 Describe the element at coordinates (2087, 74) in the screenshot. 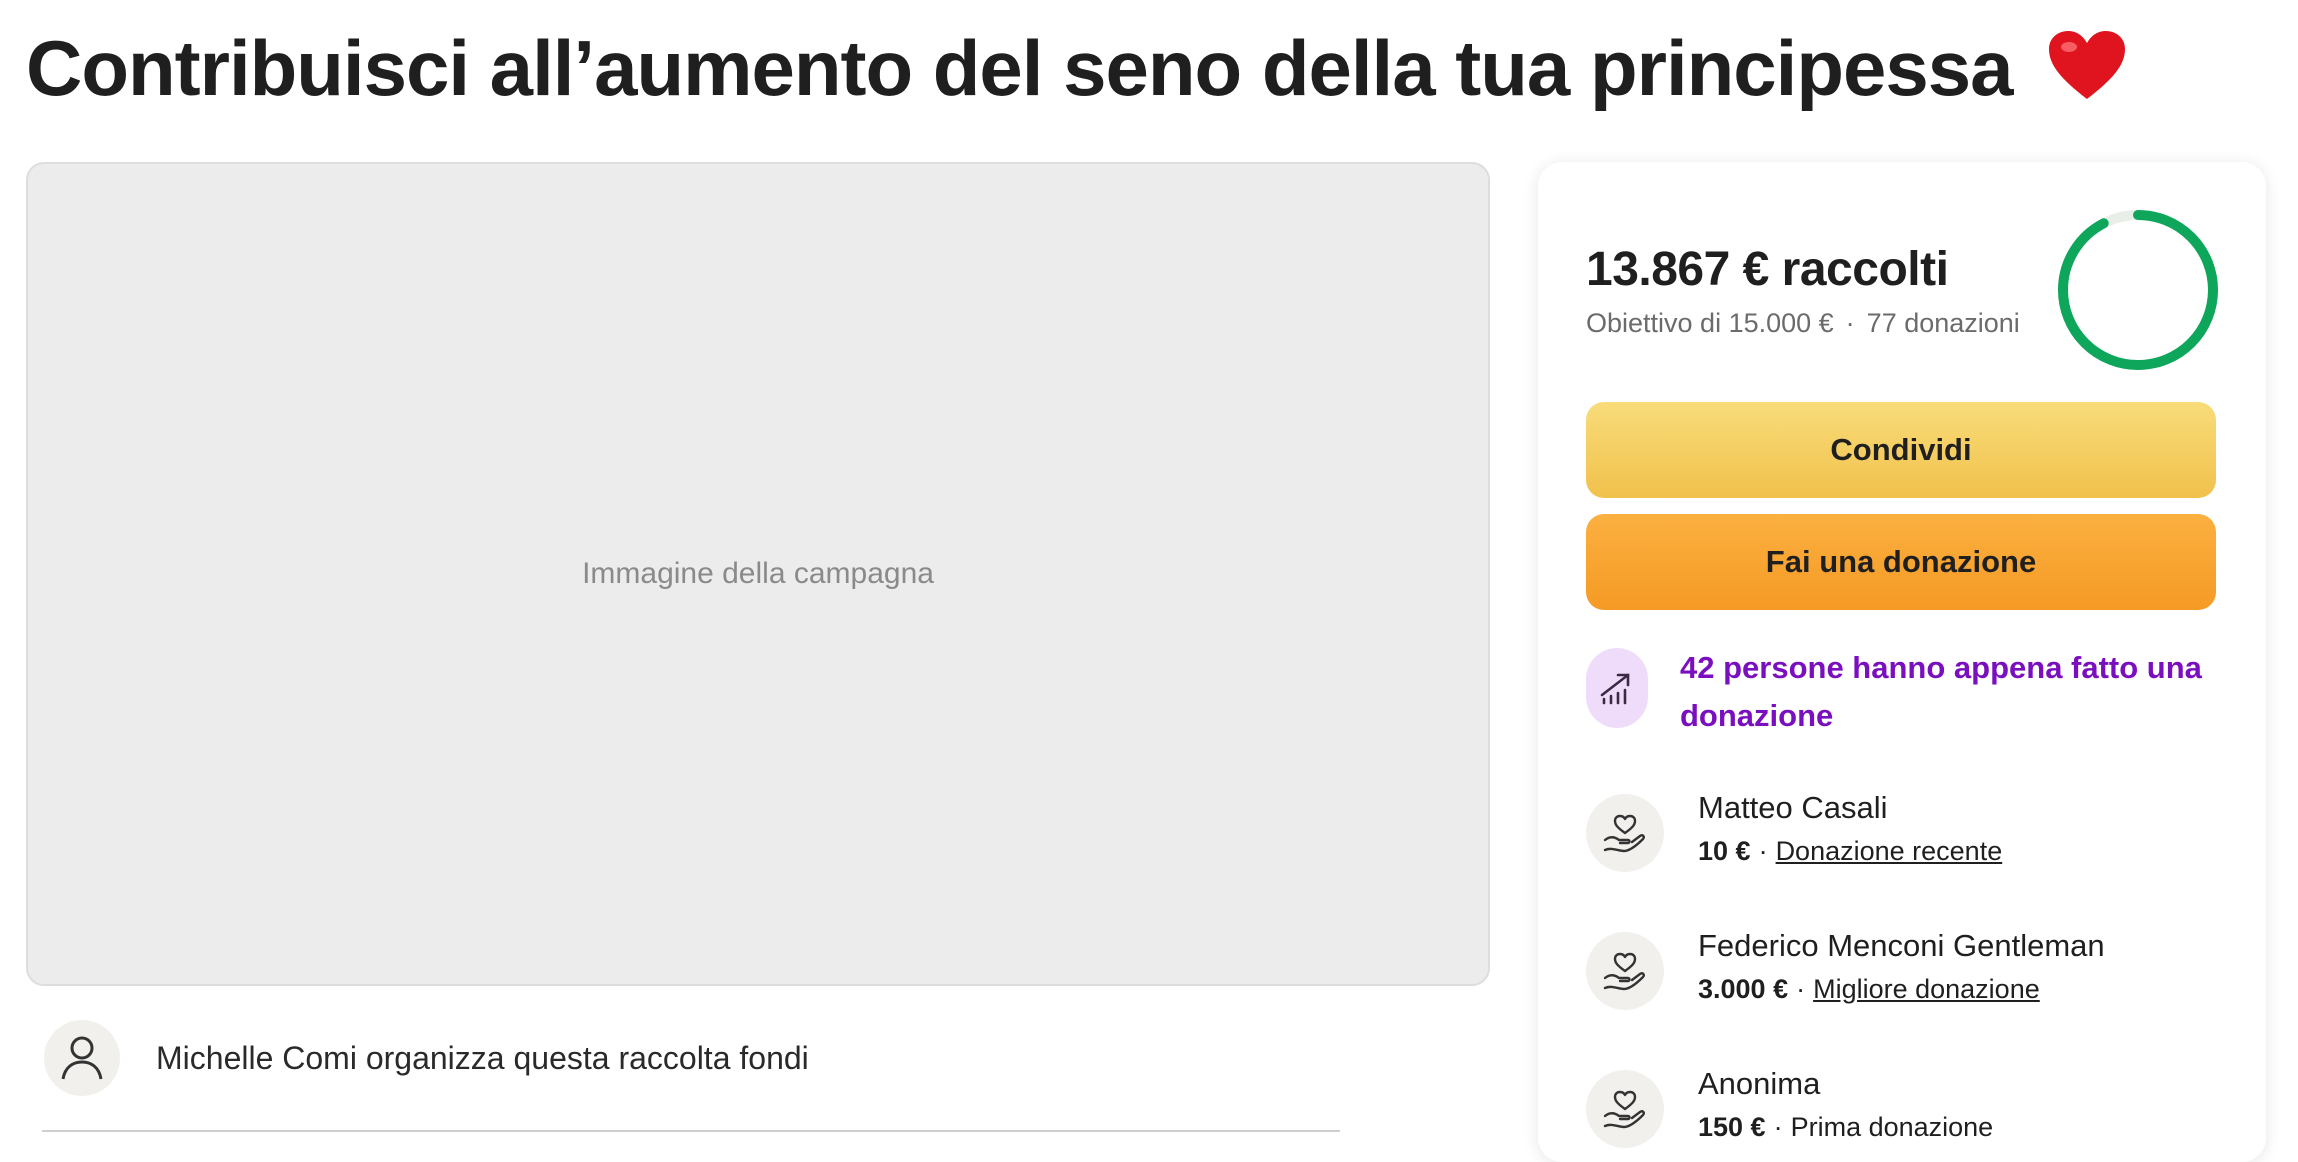

I see `heart-emoji-icon` at that location.